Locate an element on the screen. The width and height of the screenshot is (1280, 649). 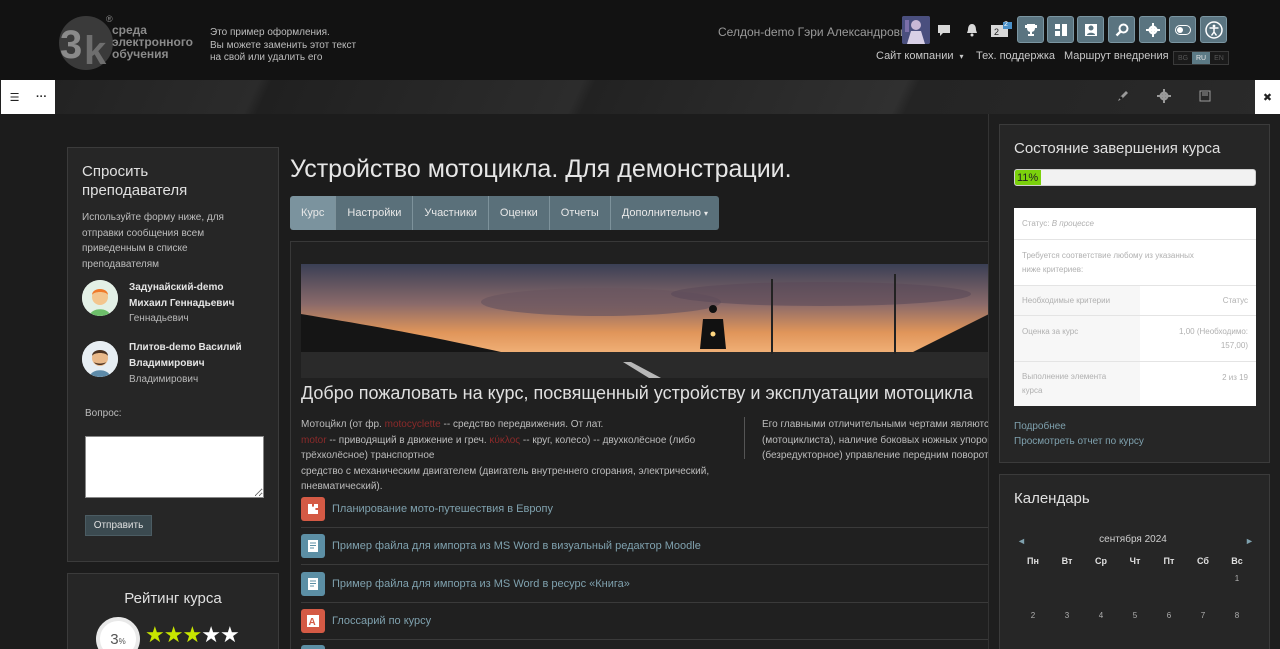
user-card-icon is located at coordinates (1090, 29).